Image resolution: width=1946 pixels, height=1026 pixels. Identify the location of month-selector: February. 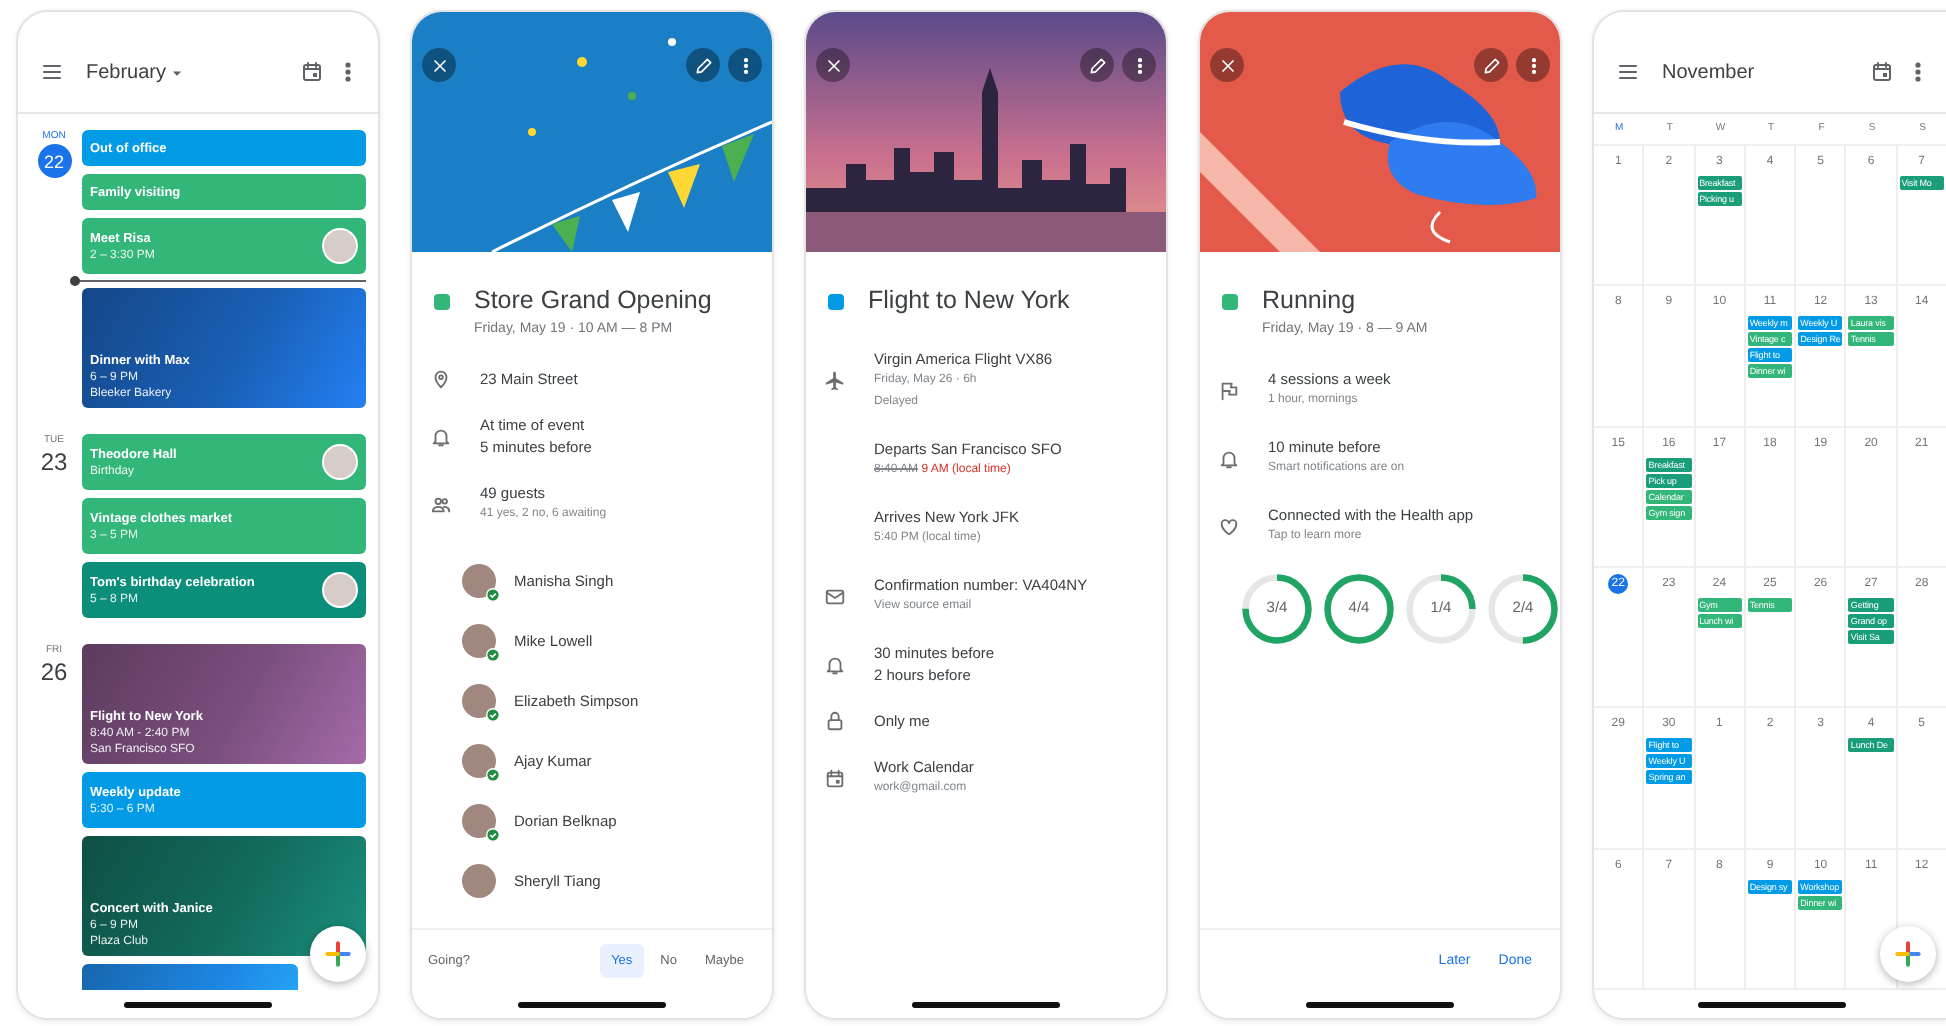
(135, 72).